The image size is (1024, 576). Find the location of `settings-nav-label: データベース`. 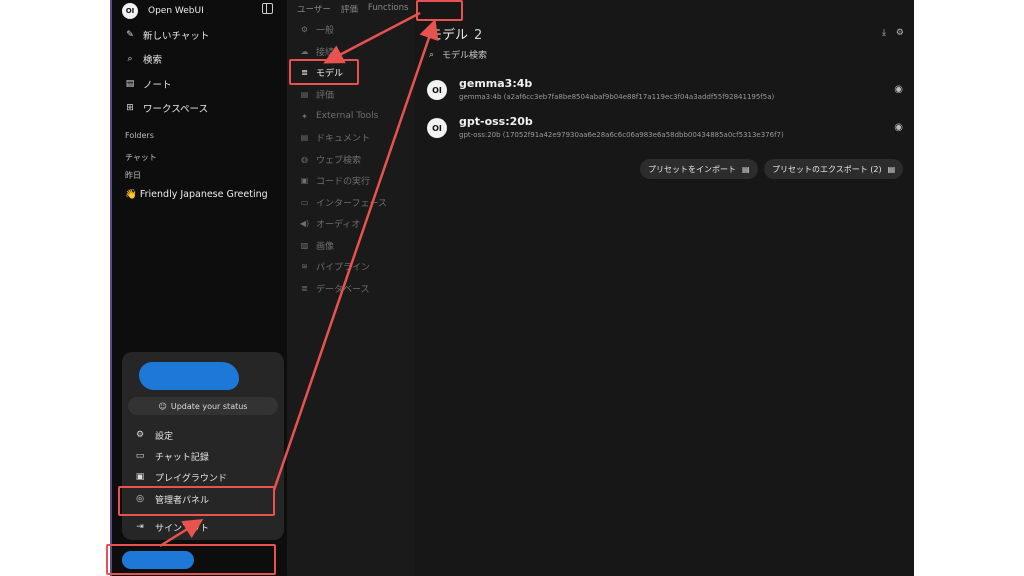

settings-nav-label: データベース is located at coordinates (343, 289).